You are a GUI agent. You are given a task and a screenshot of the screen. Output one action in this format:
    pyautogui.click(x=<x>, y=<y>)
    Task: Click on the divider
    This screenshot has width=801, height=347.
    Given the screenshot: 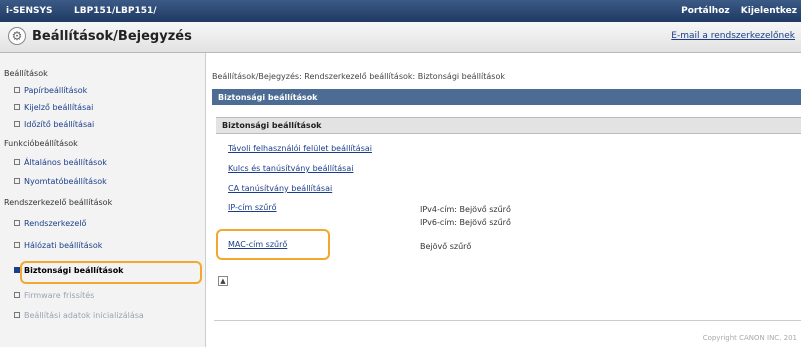 What is the action you would take?
    pyautogui.click(x=507, y=320)
    